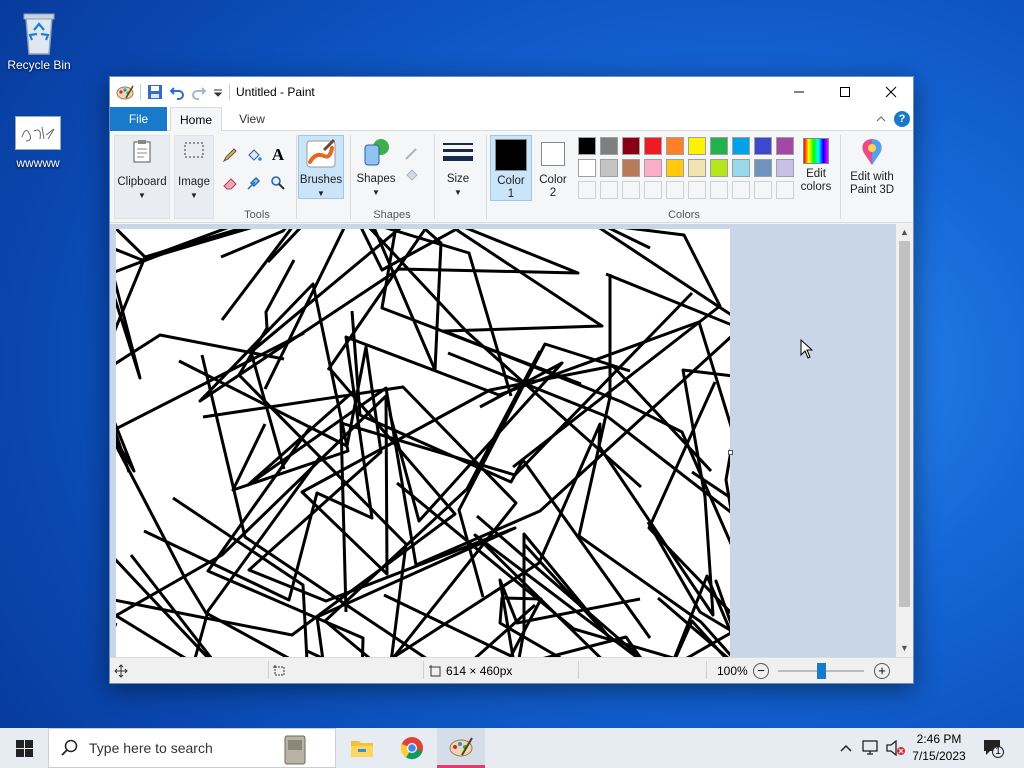 Image resolution: width=1024 pixels, height=768 pixels. I want to click on clock: 2:46 PM 7/15/2023, so click(939, 748).